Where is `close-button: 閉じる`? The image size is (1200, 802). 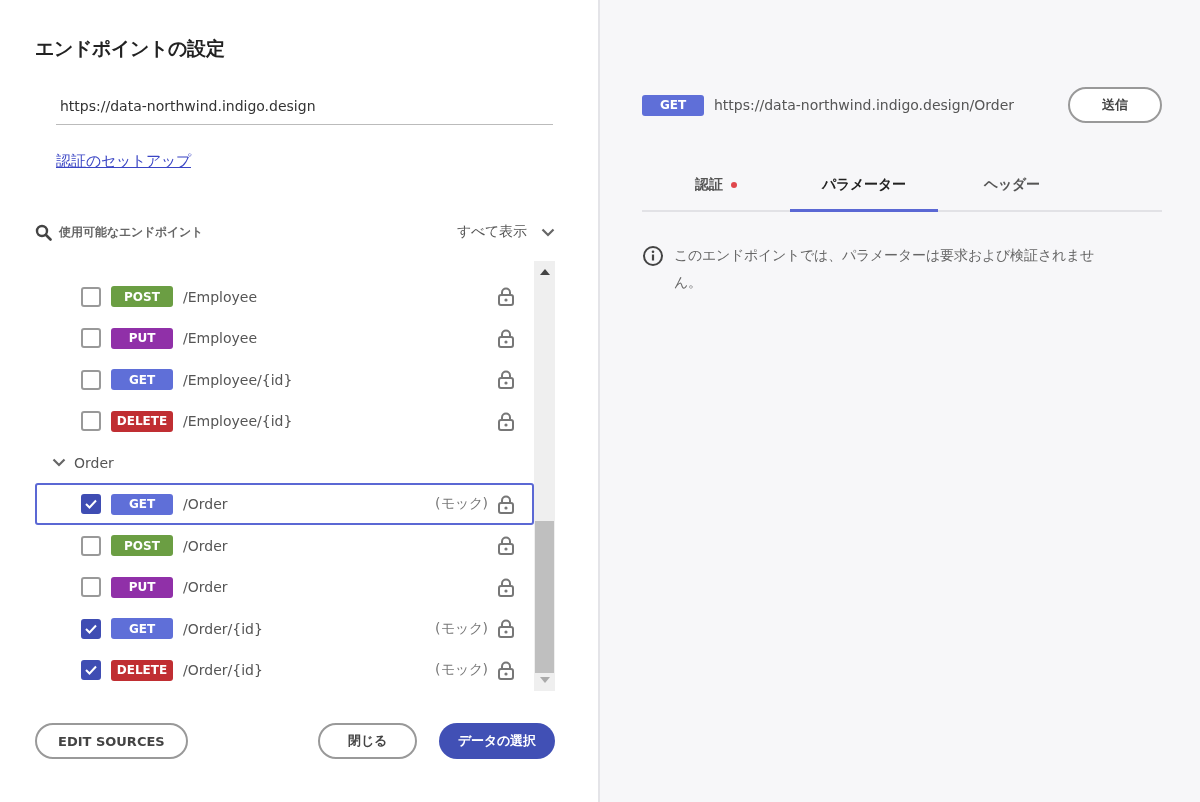
close-button: 閉じる is located at coordinates (367, 741).